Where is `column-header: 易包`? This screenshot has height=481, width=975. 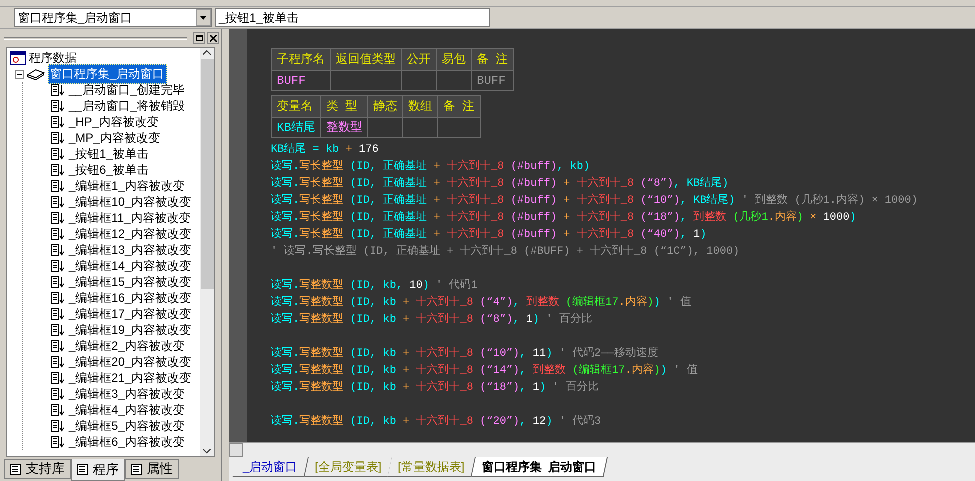 column-header: 易包 is located at coordinates (454, 59).